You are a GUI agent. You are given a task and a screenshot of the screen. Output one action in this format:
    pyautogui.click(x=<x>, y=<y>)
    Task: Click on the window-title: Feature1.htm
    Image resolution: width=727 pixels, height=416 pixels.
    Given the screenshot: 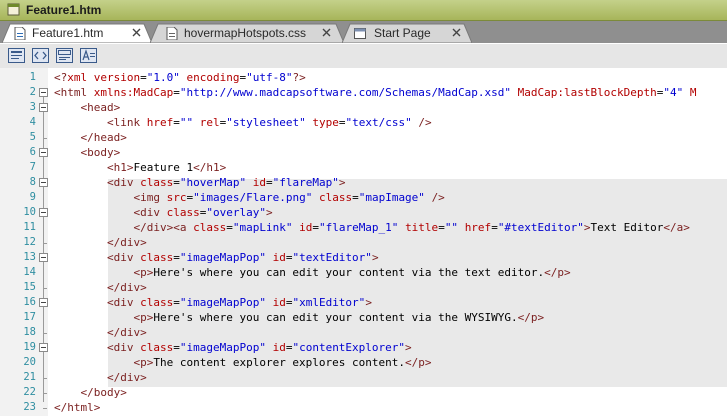 What is the action you would take?
    pyautogui.click(x=64, y=10)
    